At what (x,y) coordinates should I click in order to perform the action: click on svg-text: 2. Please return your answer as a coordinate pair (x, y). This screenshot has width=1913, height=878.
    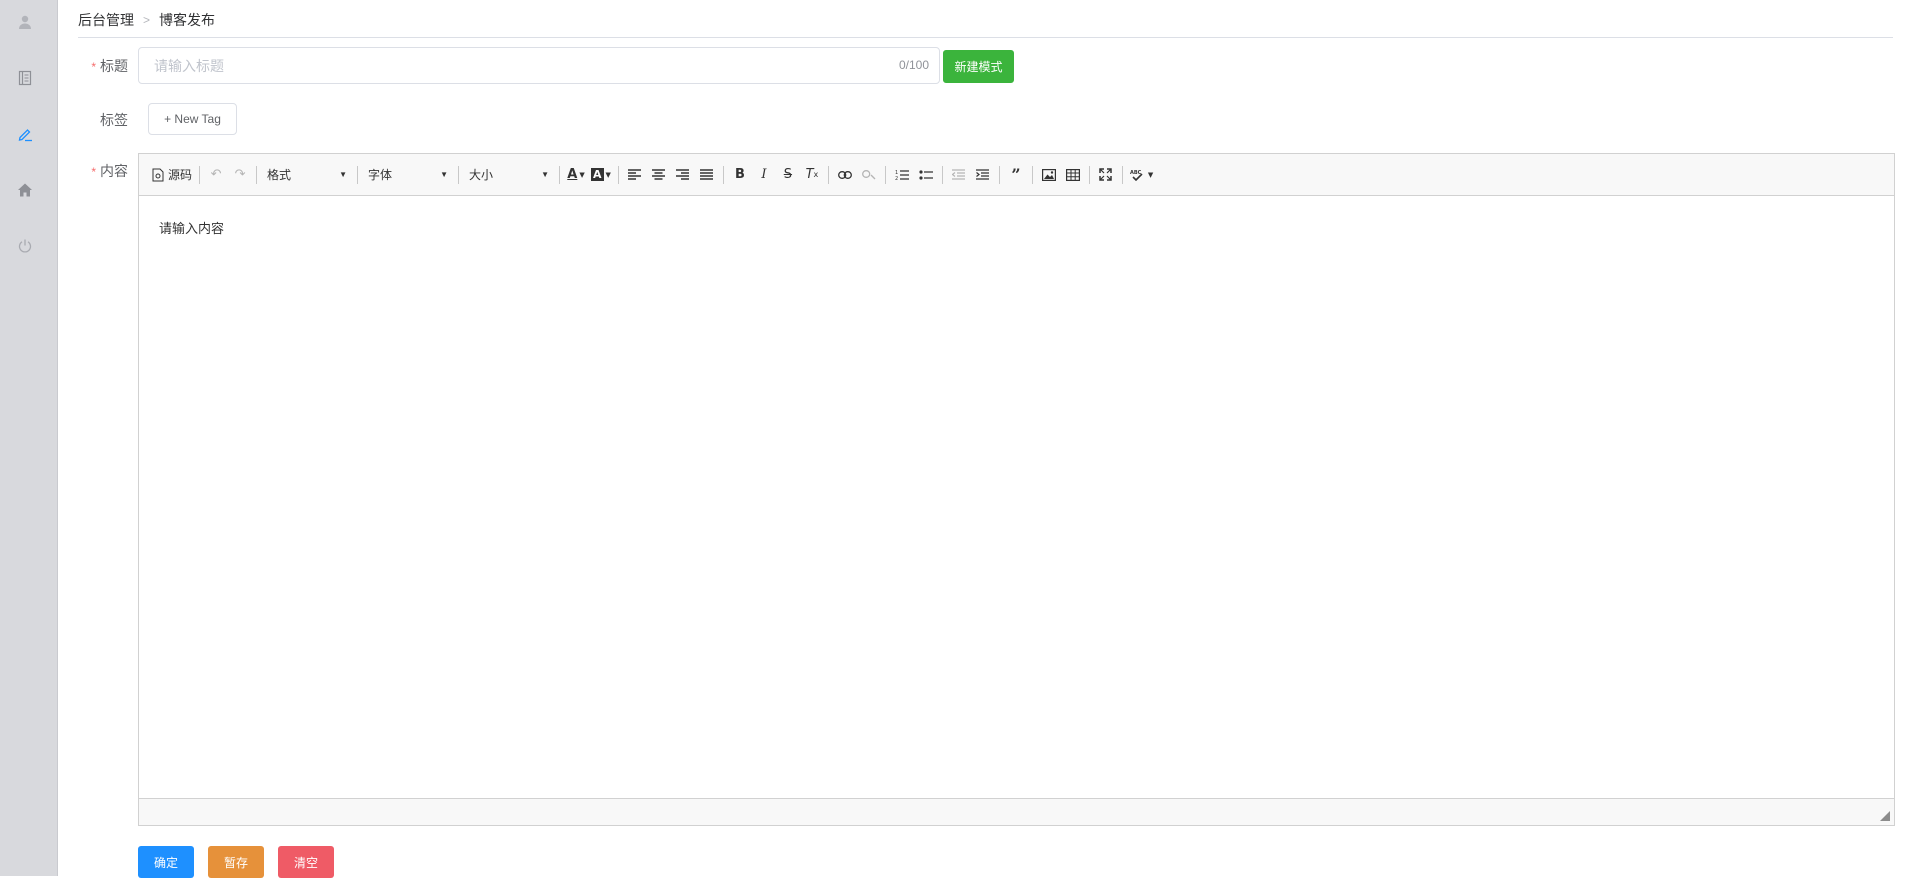
    Looking at the image, I should click on (896, 178).